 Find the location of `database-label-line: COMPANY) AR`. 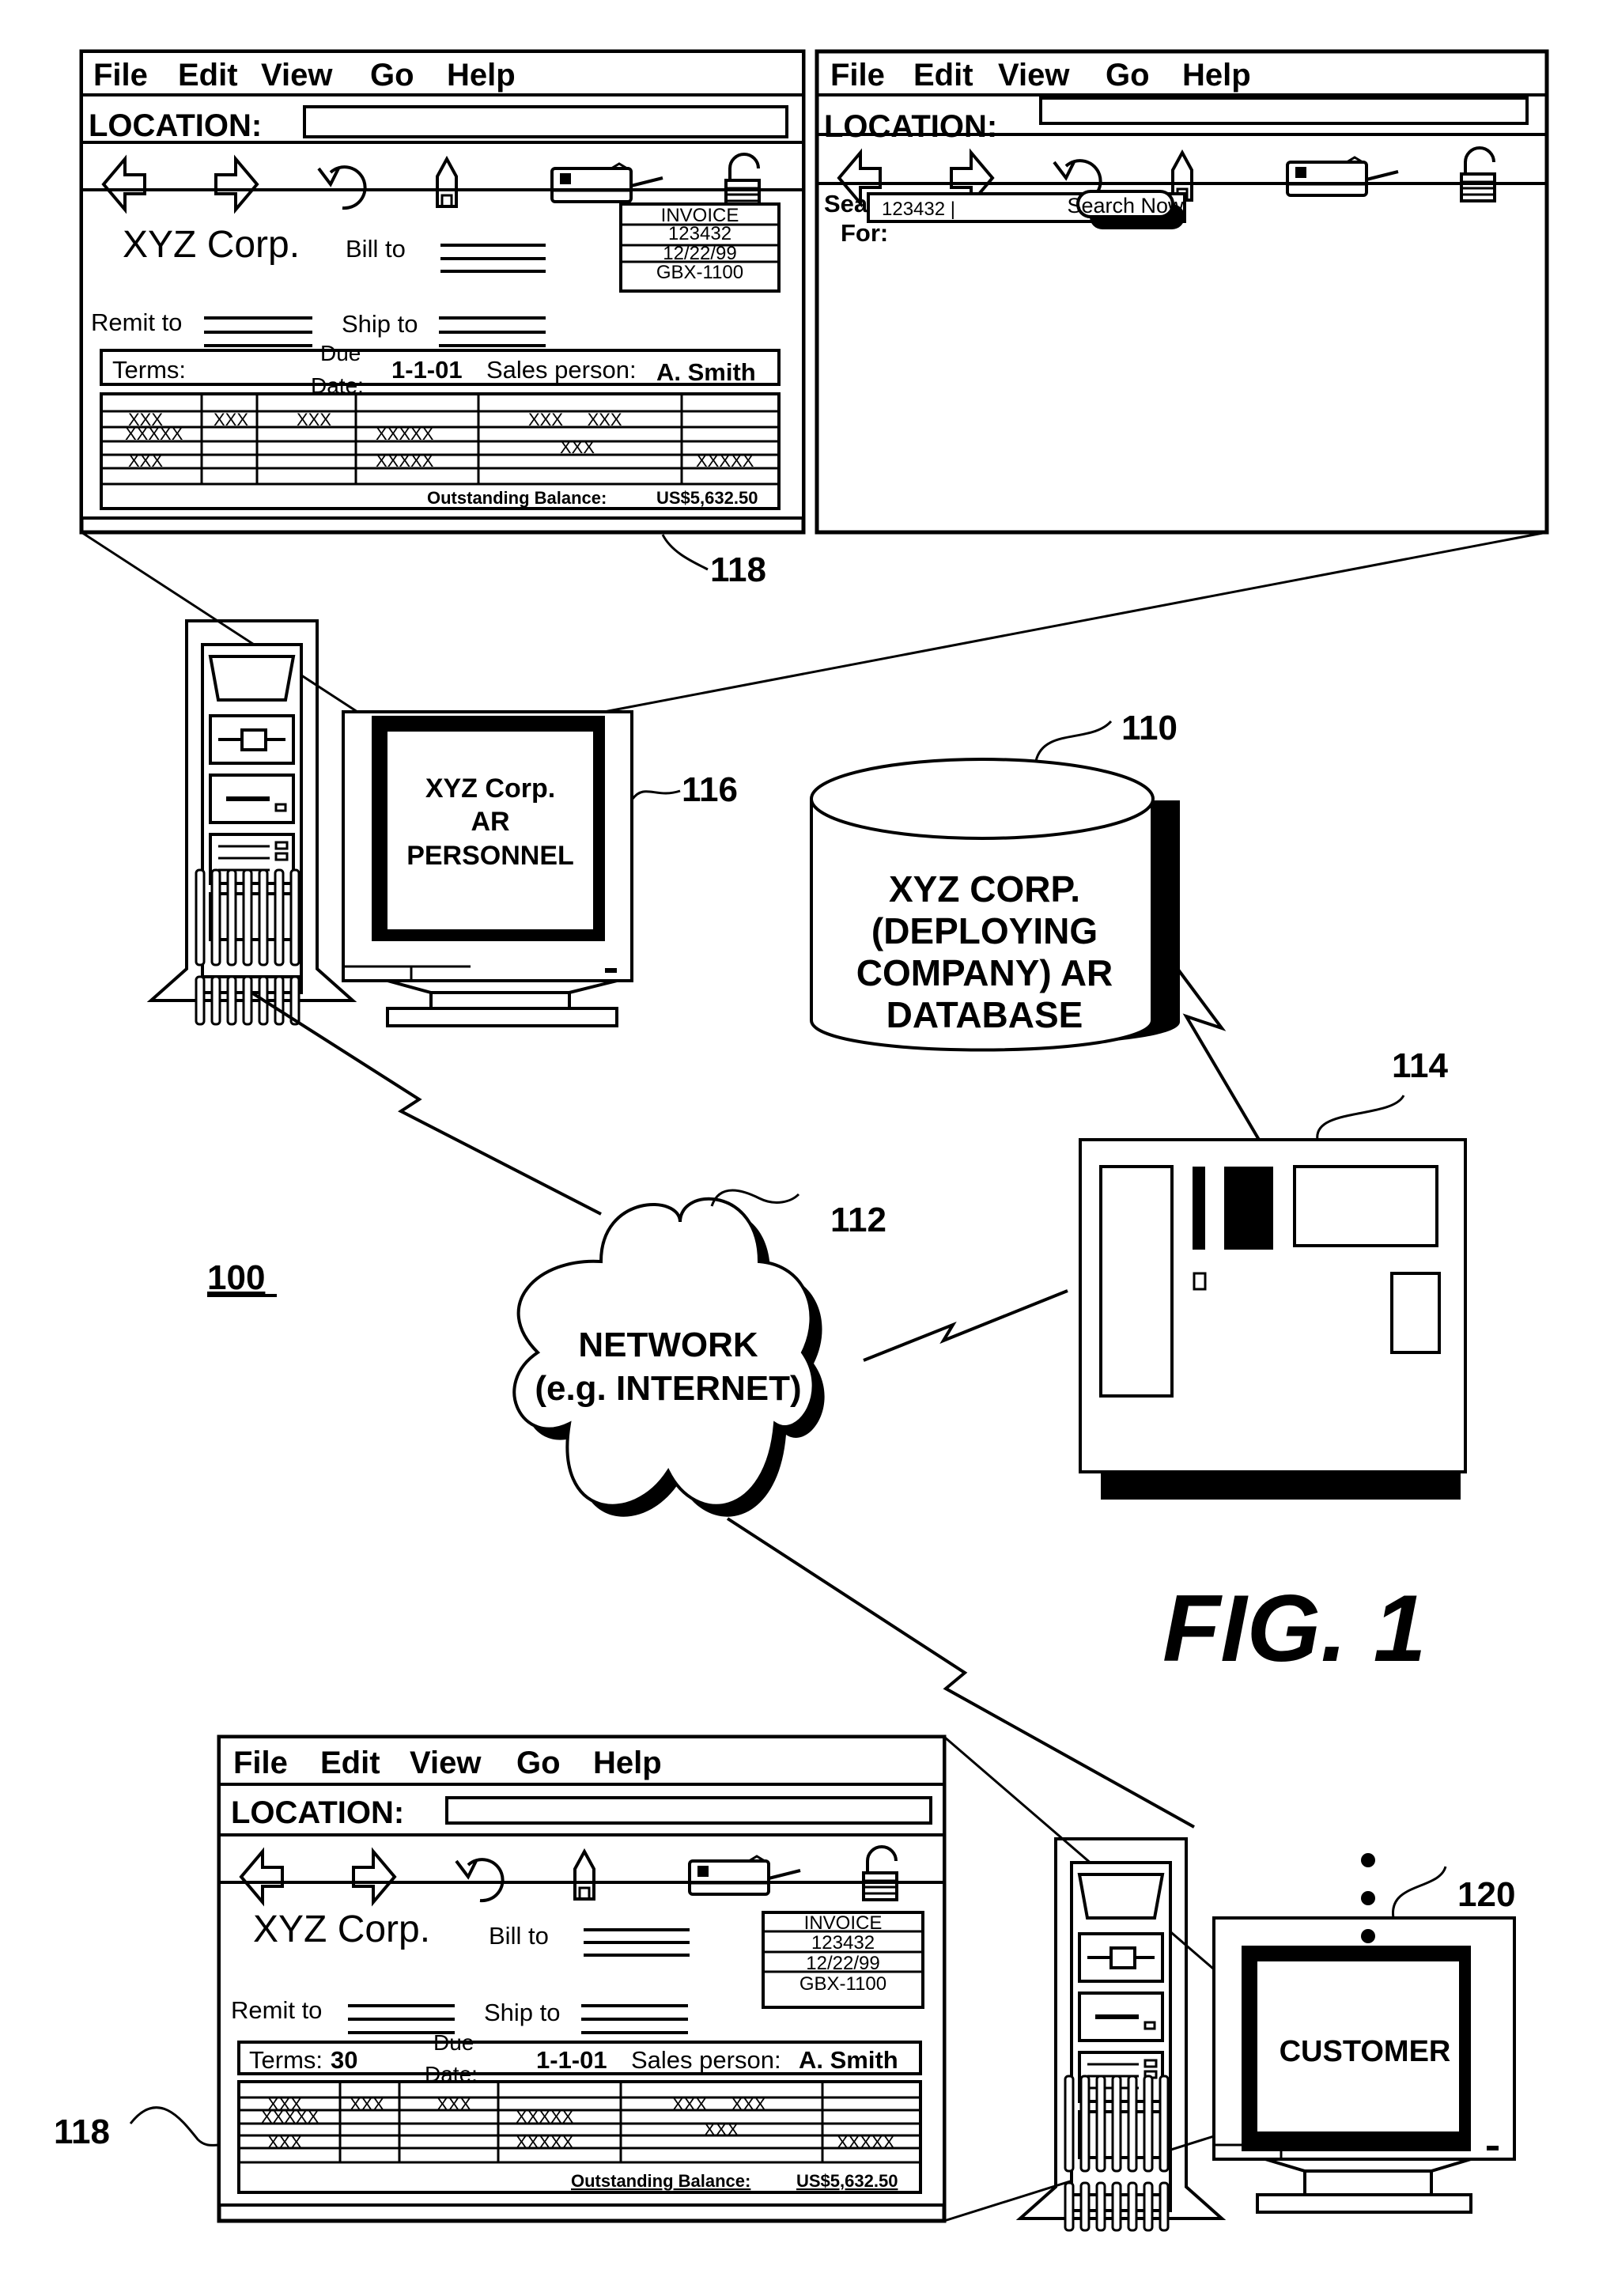

database-label-line: COMPANY) AR is located at coordinates (985, 972).